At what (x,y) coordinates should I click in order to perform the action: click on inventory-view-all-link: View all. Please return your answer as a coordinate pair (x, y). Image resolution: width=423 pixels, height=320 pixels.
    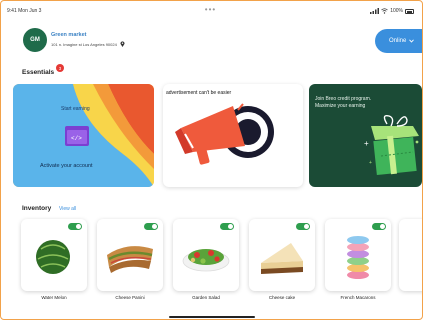
    Looking at the image, I should click on (67, 209).